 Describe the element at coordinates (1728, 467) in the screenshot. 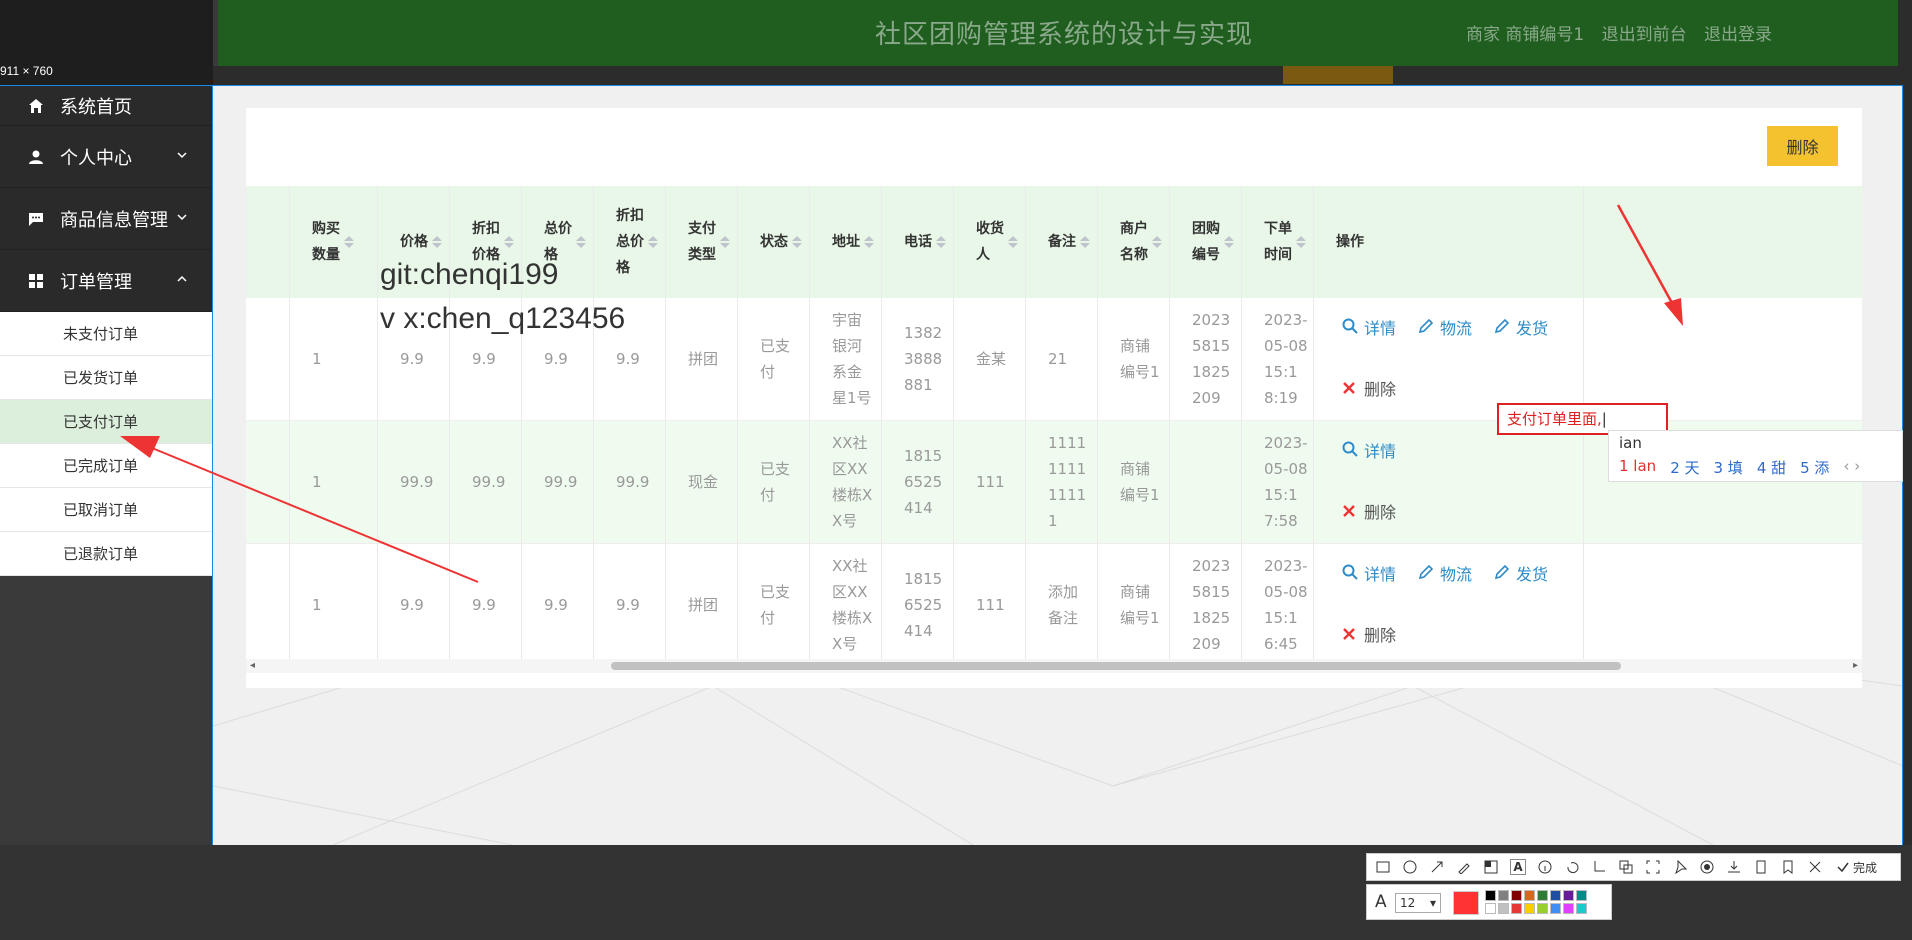

I see `ime-candidate: 3 填` at that location.